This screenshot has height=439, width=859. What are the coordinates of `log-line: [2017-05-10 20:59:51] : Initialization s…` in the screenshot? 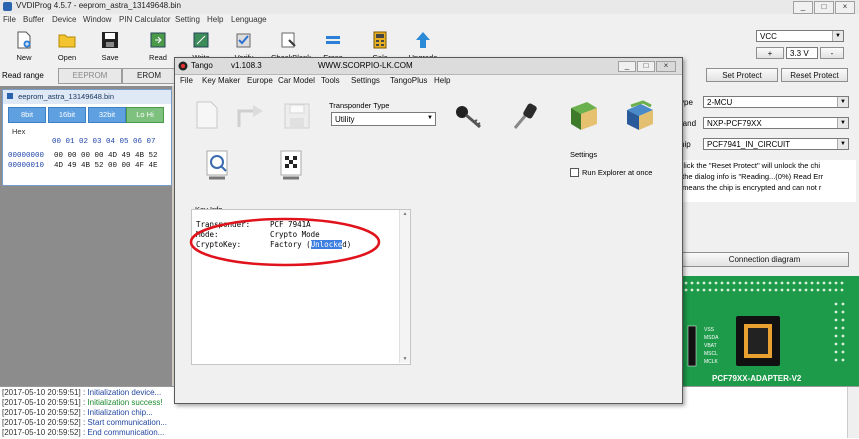 It's located at (82, 402).